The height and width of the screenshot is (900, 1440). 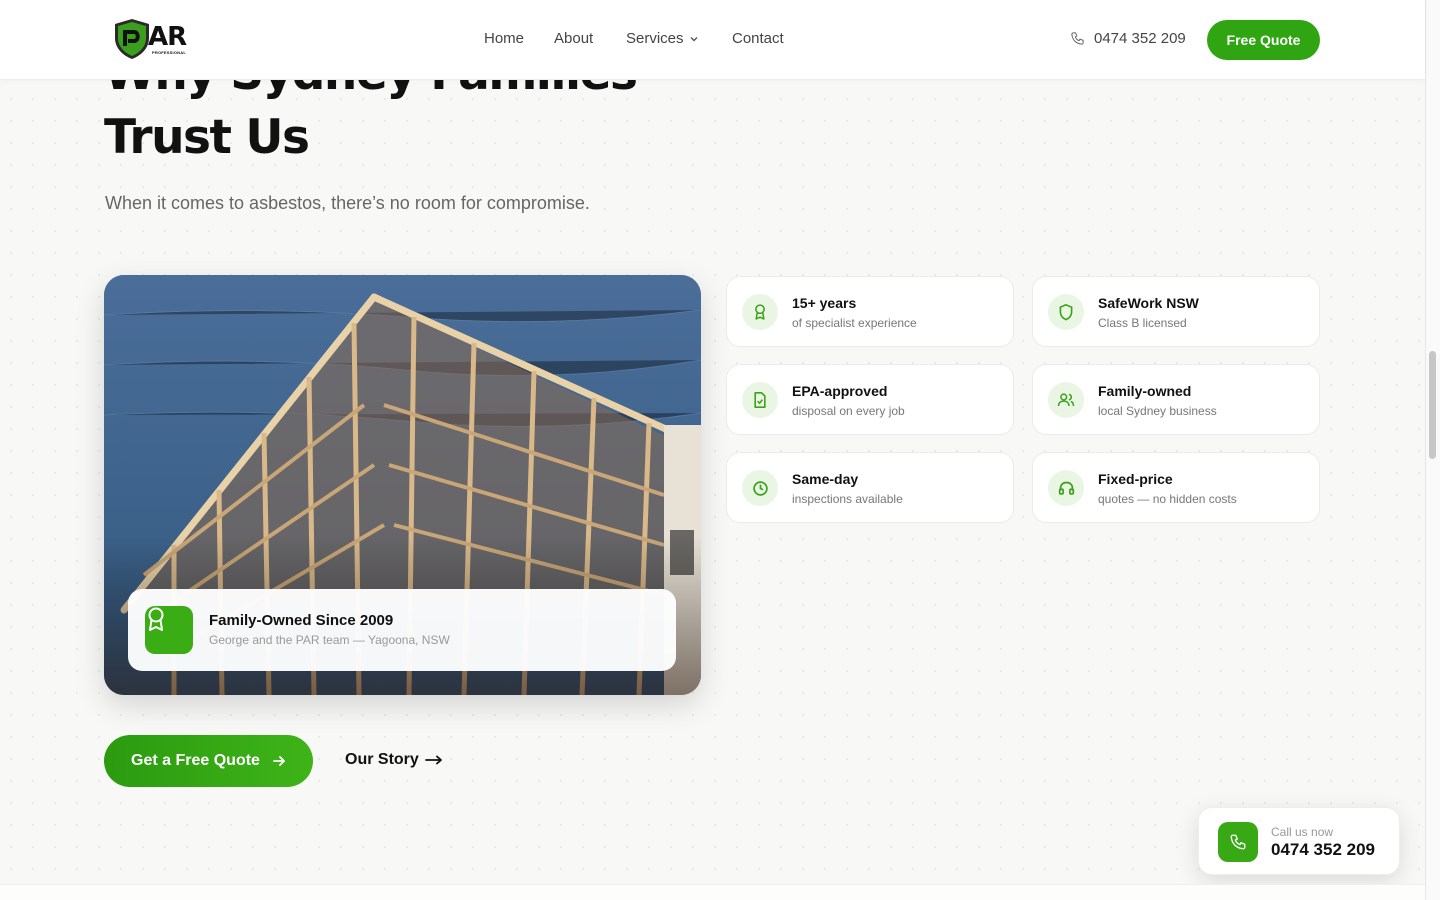 What do you see at coordinates (1066, 488) in the screenshot?
I see `headphones-icon` at bounding box center [1066, 488].